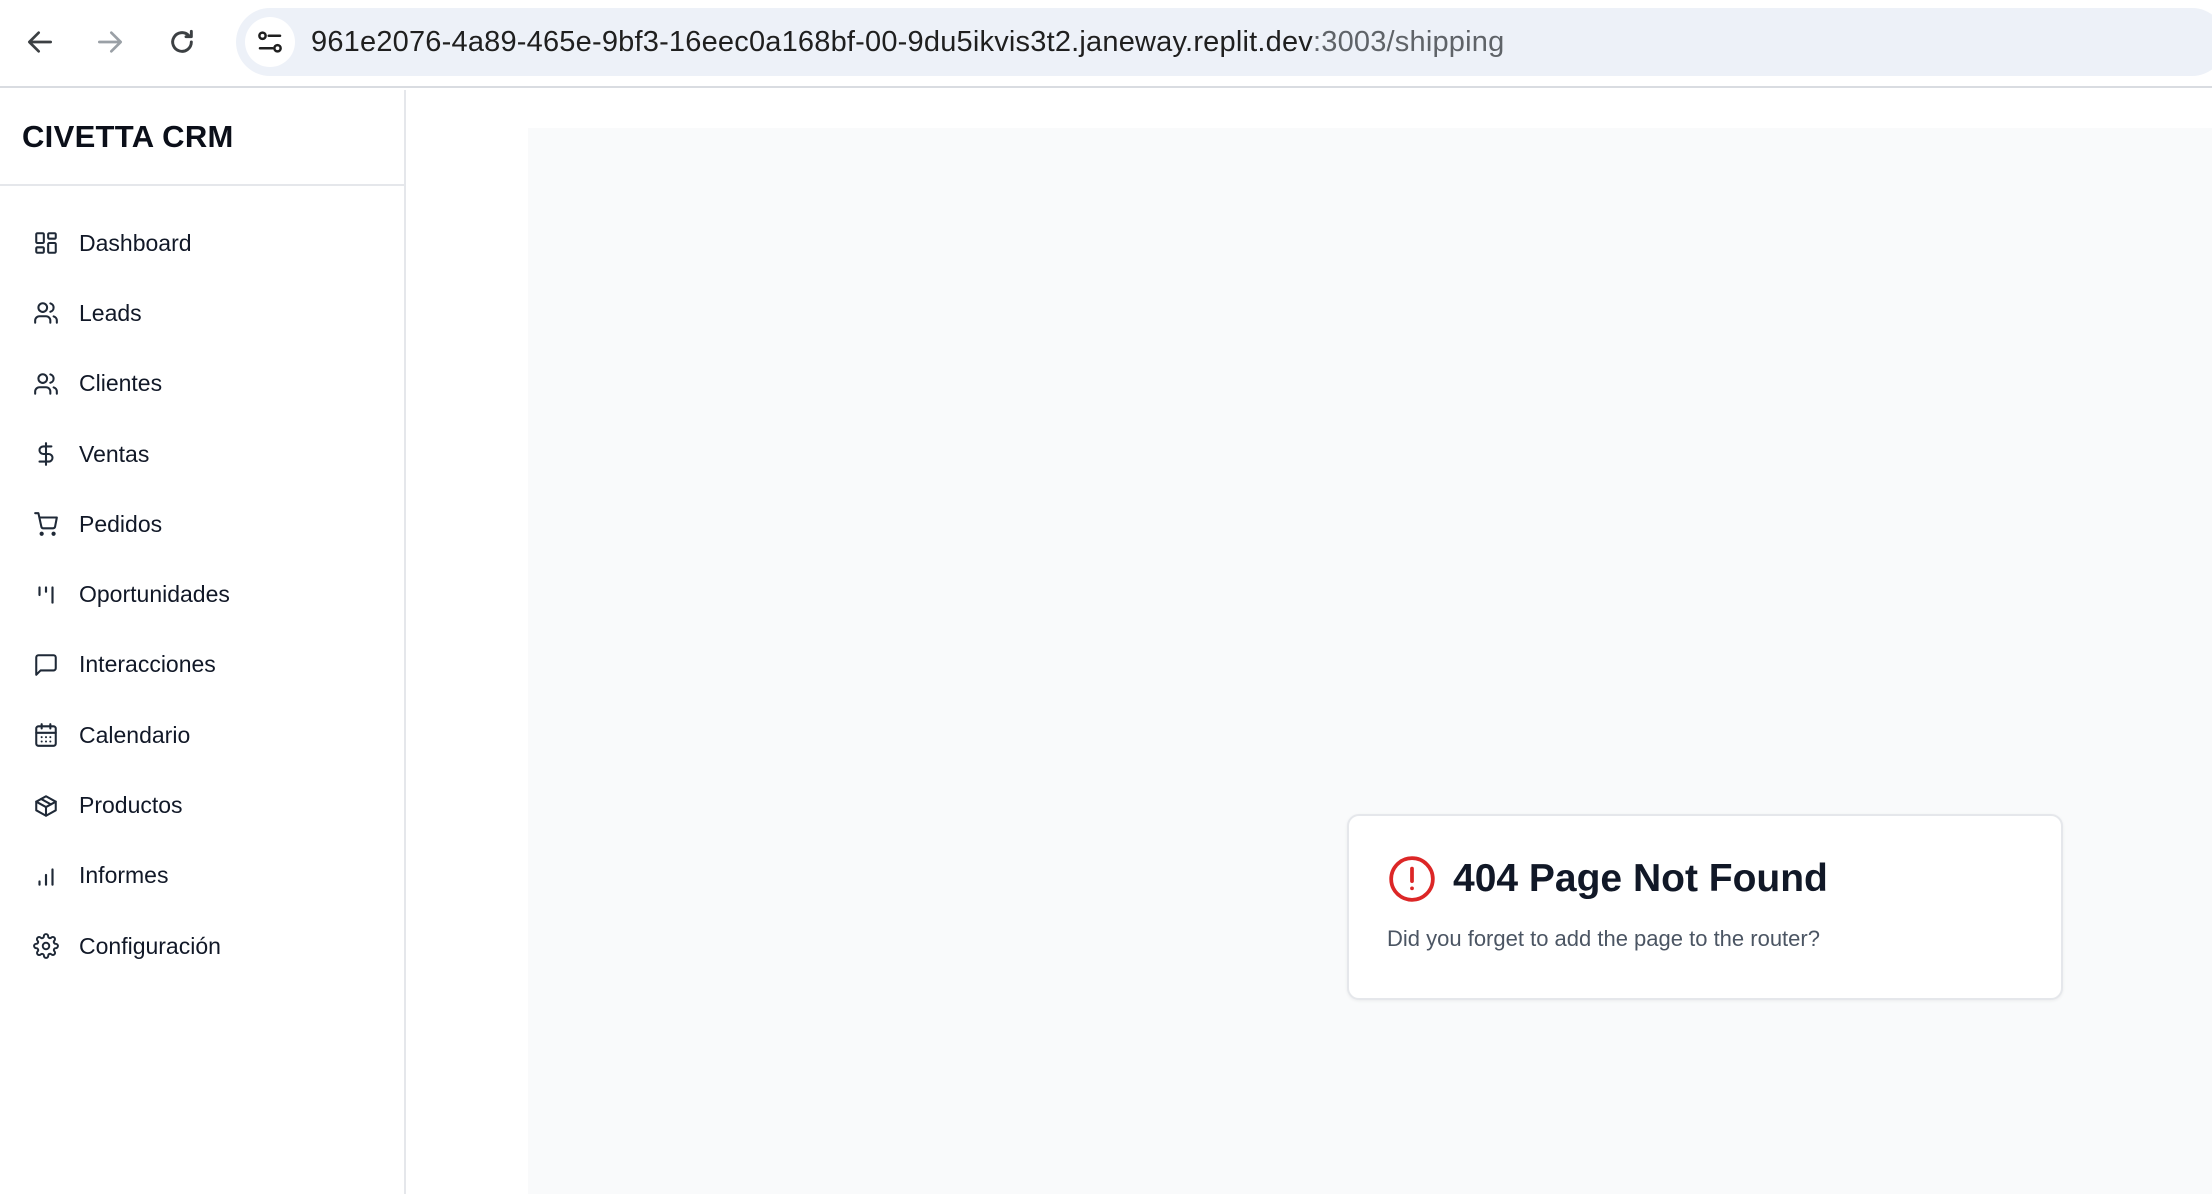 The image size is (2212, 1194). What do you see at coordinates (46, 946) in the screenshot?
I see `settings-icon` at bounding box center [46, 946].